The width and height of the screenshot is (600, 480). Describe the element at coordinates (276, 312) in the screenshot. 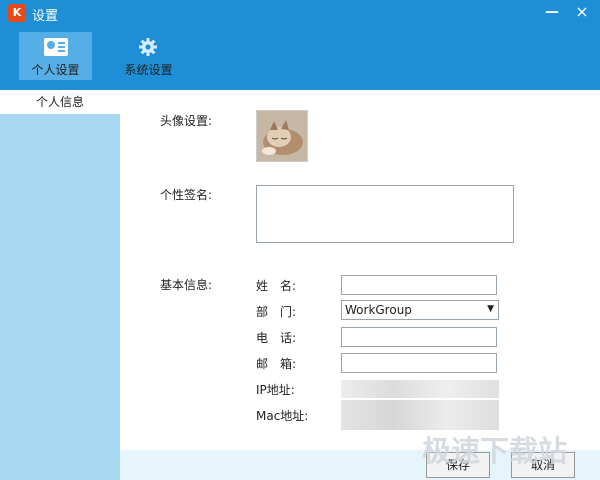

I see `department-label: 部 门:` at that location.